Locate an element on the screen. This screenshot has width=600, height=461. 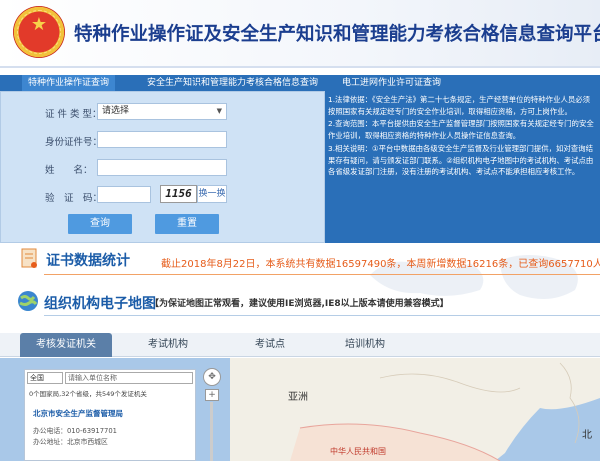
header-divider is located at coordinates (300, 67).